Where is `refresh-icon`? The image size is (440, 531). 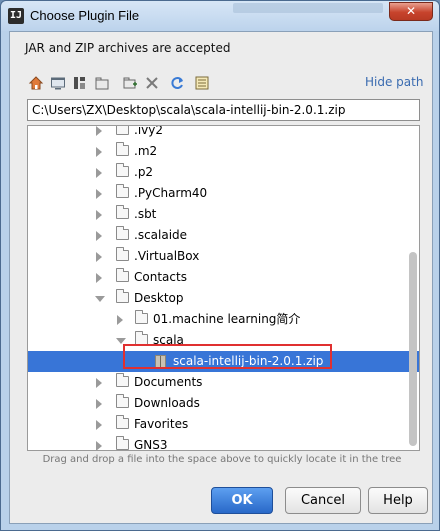 refresh-icon is located at coordinates (177, 83).